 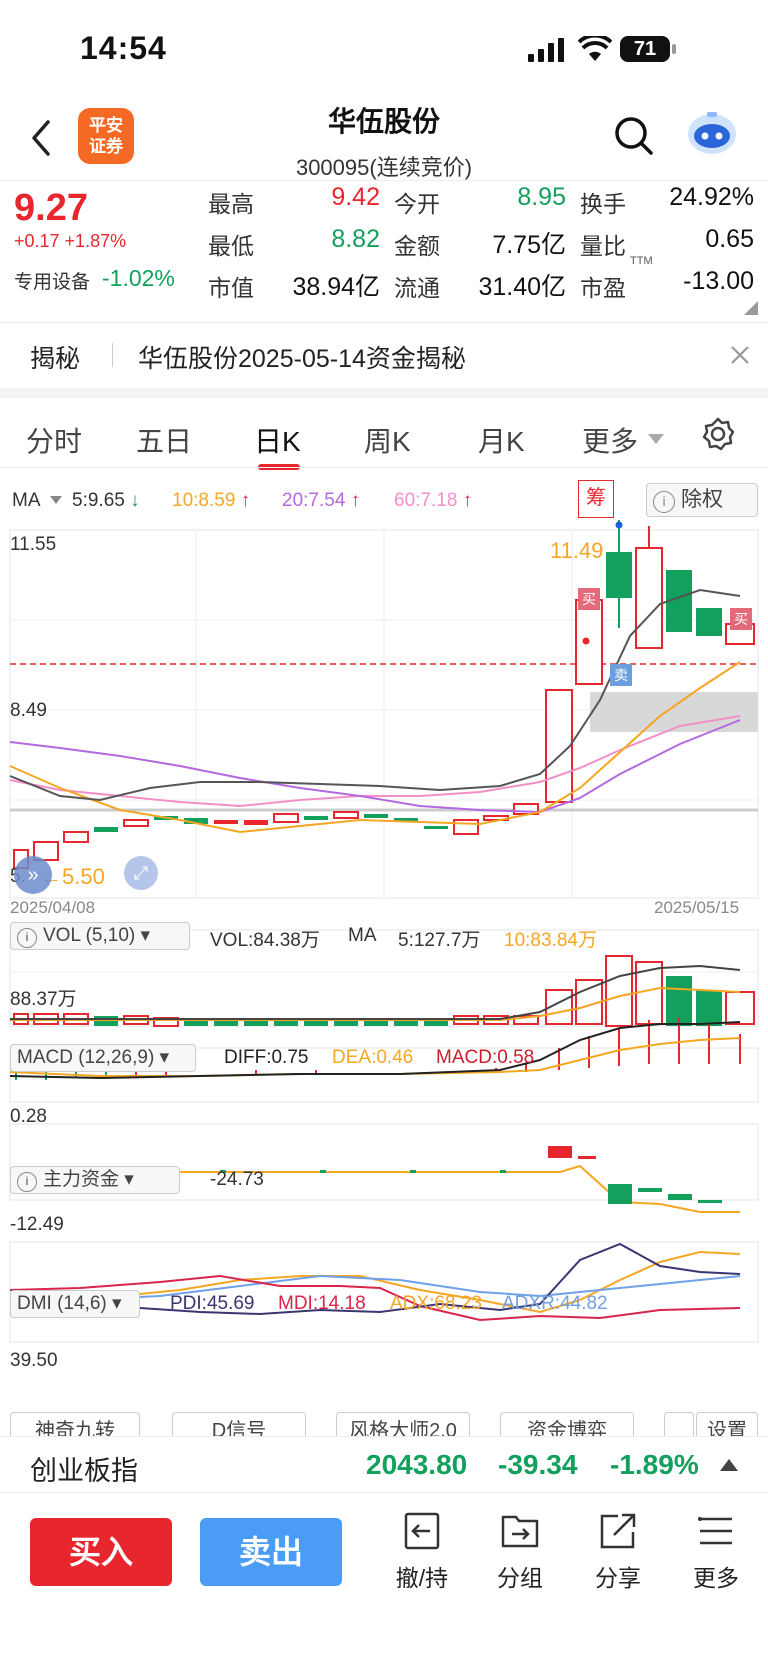 I want to click on field-value: 24.92%, so click(x=711, y=197).